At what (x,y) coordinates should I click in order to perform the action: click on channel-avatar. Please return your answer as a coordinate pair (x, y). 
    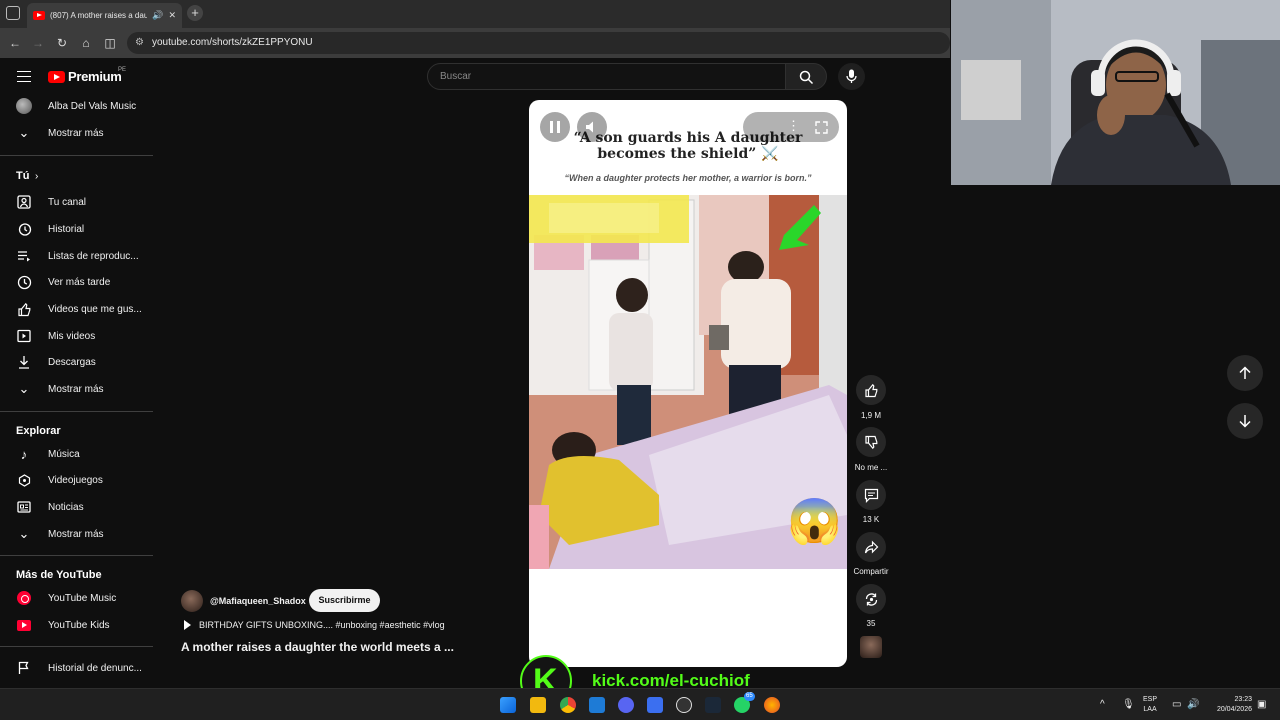
    Looking at the image, I should click on (192, 601).